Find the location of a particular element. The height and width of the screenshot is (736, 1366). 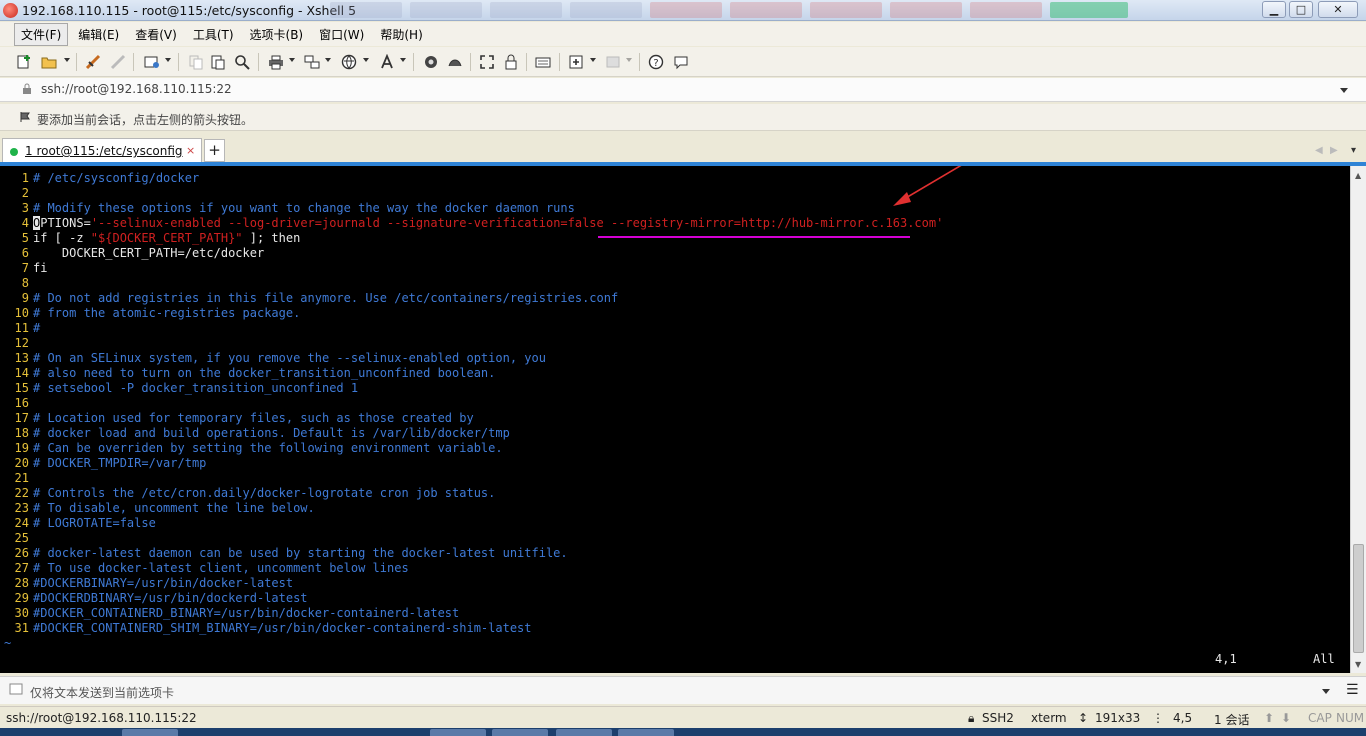

minimize-button: ▁ is located at coordinates (1274, 9).